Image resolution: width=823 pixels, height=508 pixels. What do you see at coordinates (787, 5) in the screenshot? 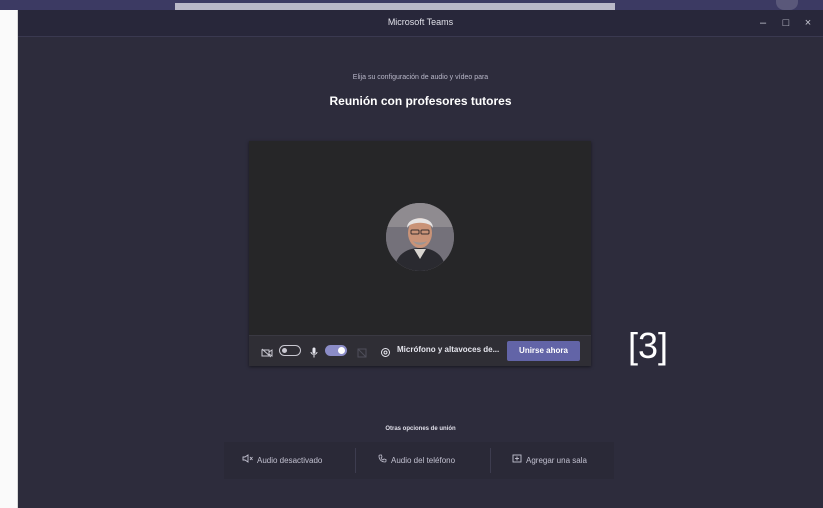
I see `background-avatar` at bounding box center [787, 5].